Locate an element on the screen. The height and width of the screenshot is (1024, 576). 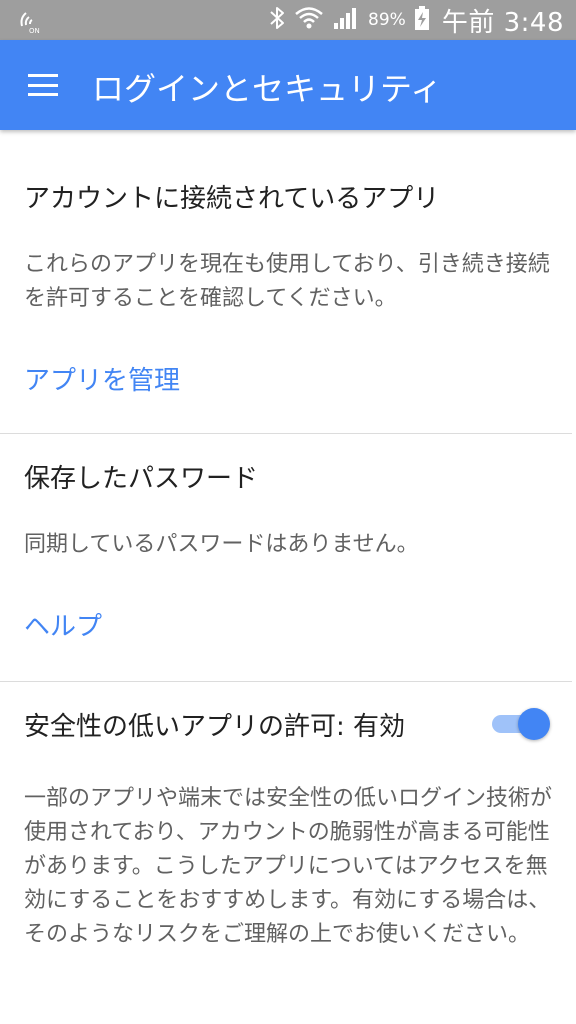
menu-button is located at coordinates (43, 85).